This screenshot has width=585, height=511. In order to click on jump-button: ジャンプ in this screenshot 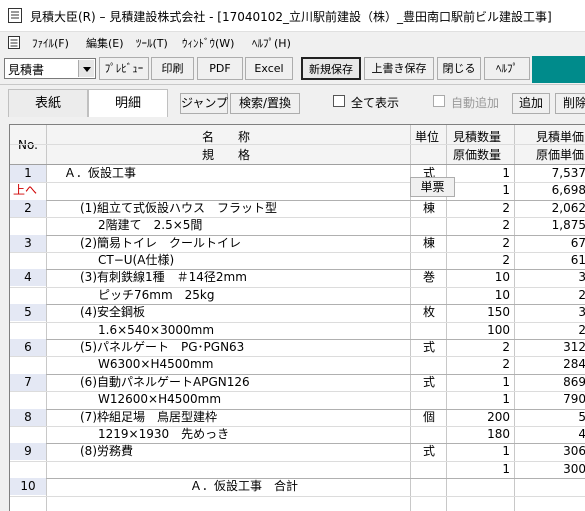, I will do `click(204, 103)`.